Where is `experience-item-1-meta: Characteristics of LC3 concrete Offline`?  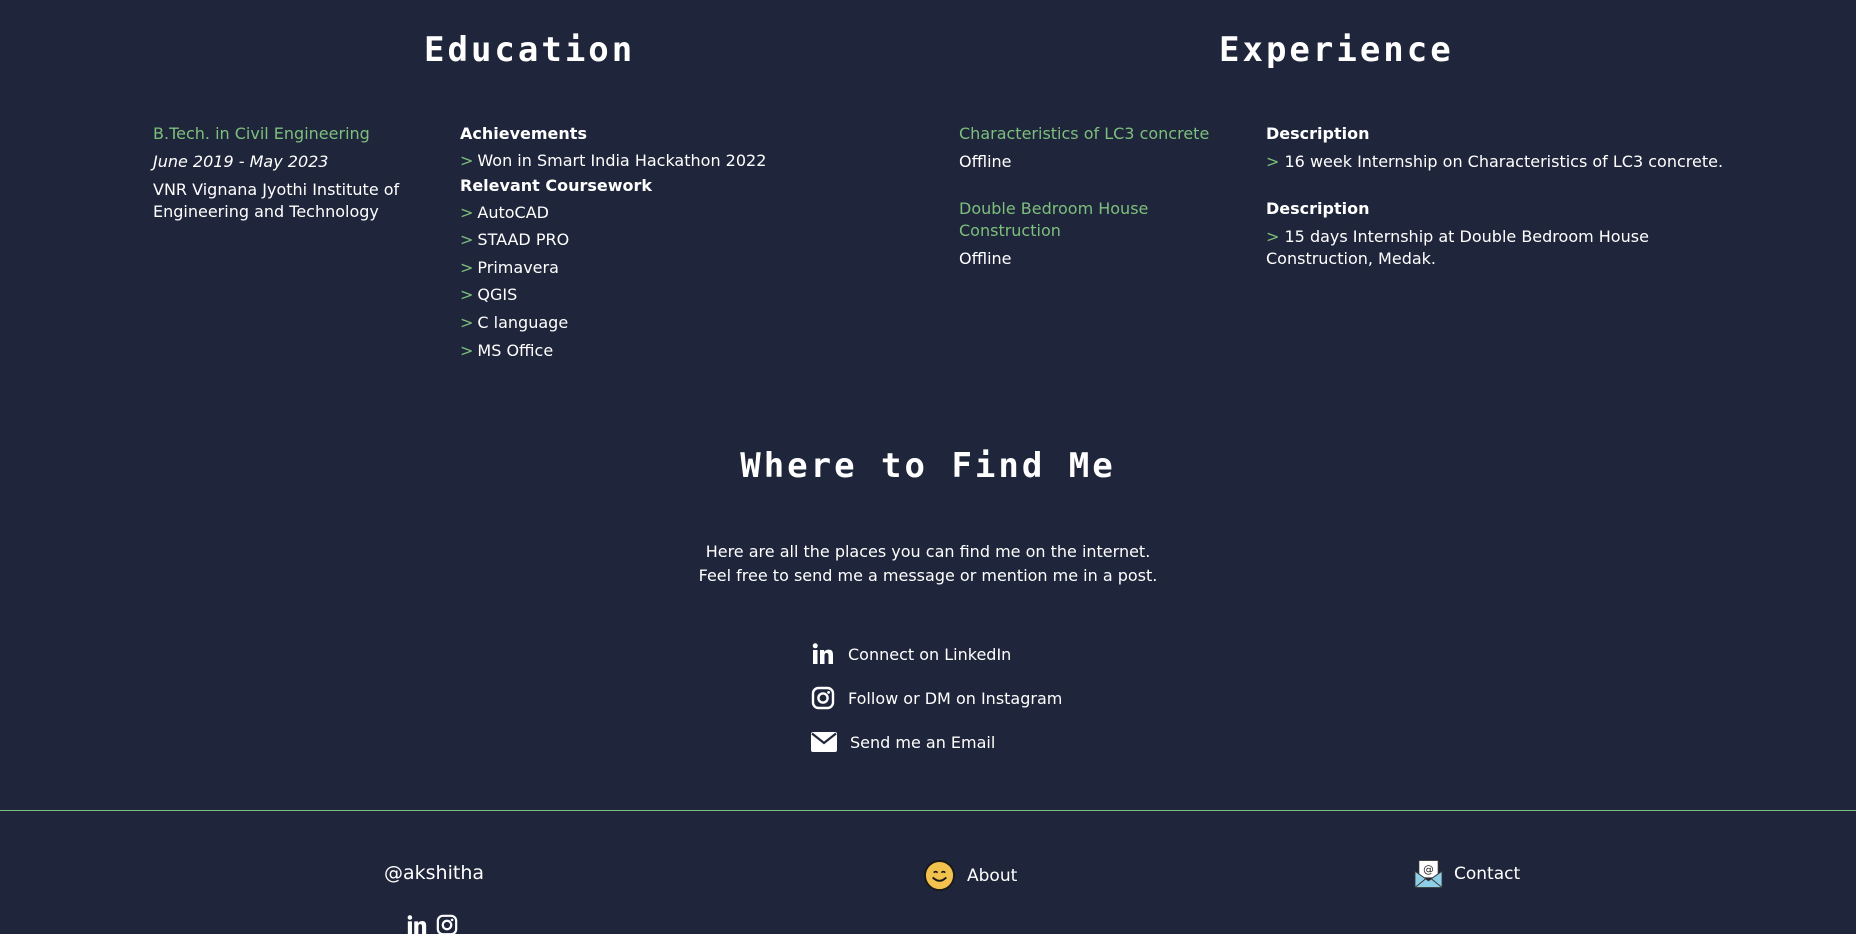
experience-item-1-meta: Characteristics of LC3 concrete Offline is located at coordinates (1089, 148).